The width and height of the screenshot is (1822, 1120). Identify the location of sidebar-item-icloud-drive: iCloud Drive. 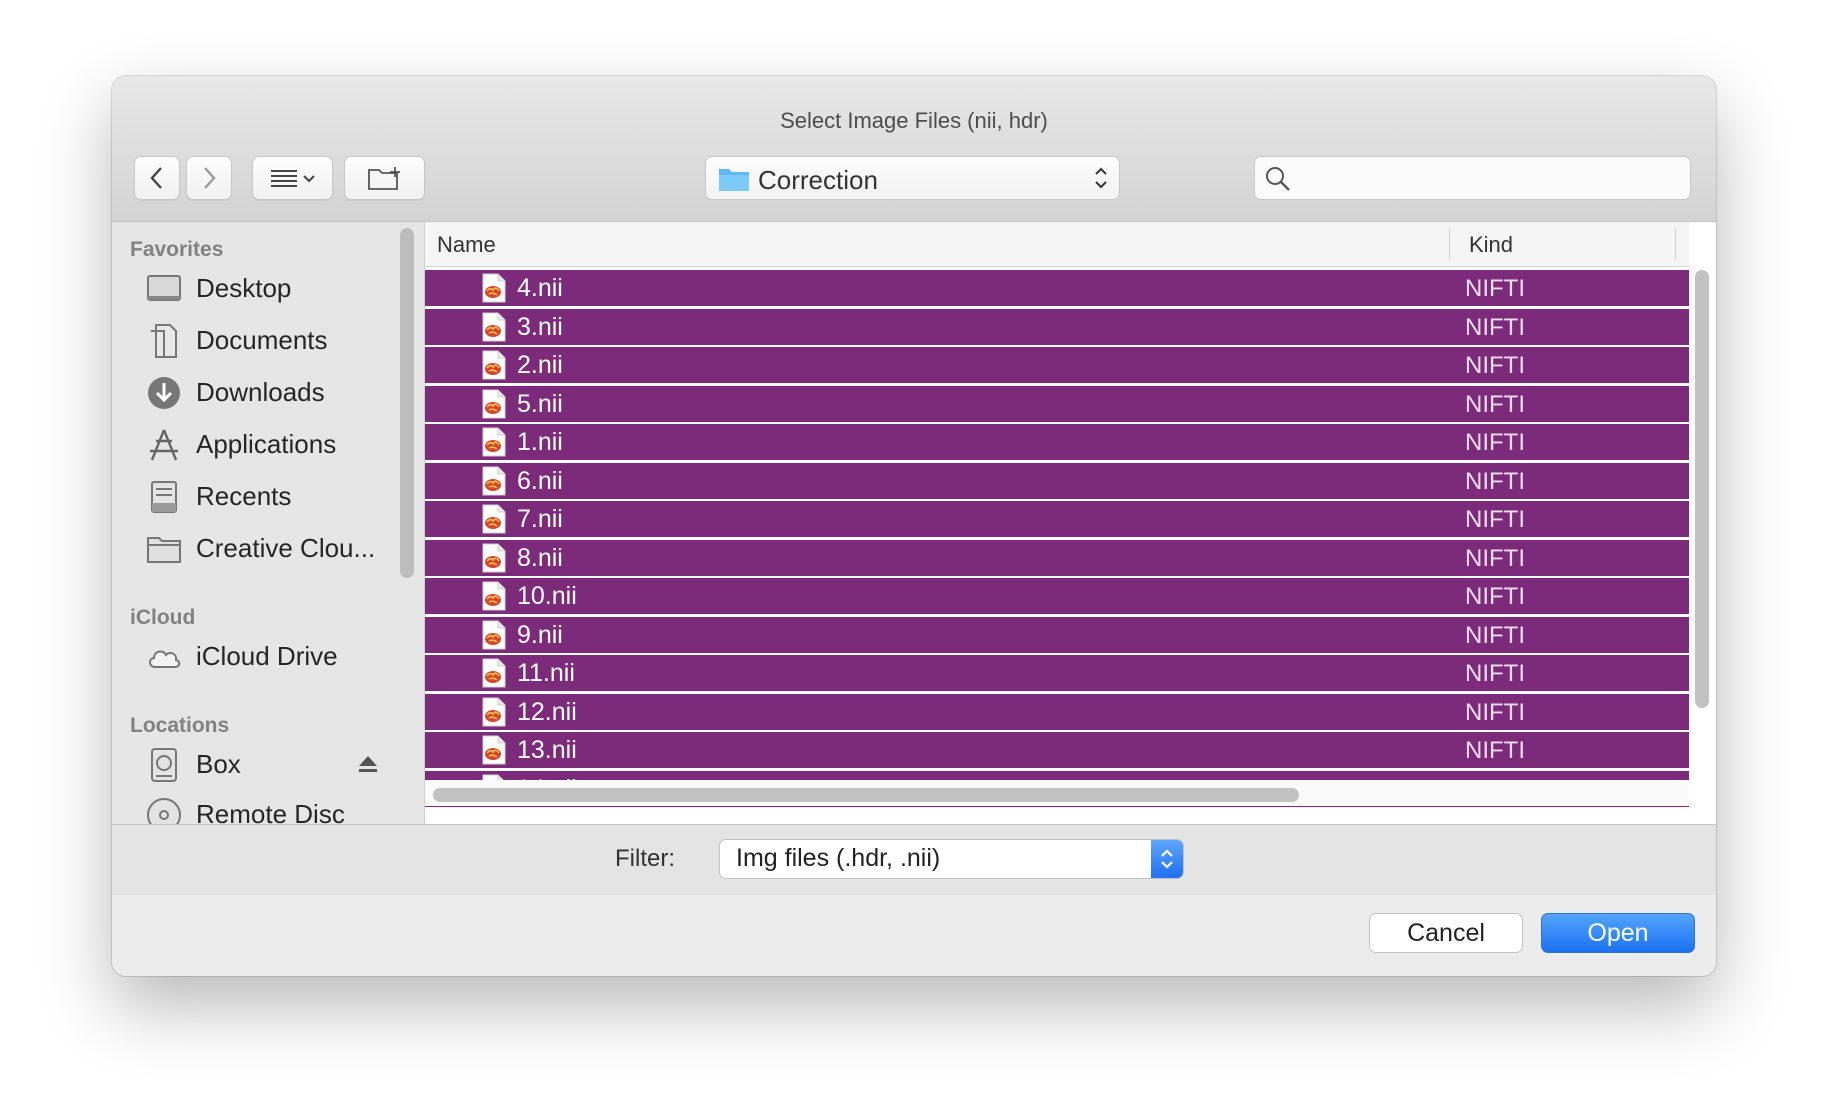
(257, 657).